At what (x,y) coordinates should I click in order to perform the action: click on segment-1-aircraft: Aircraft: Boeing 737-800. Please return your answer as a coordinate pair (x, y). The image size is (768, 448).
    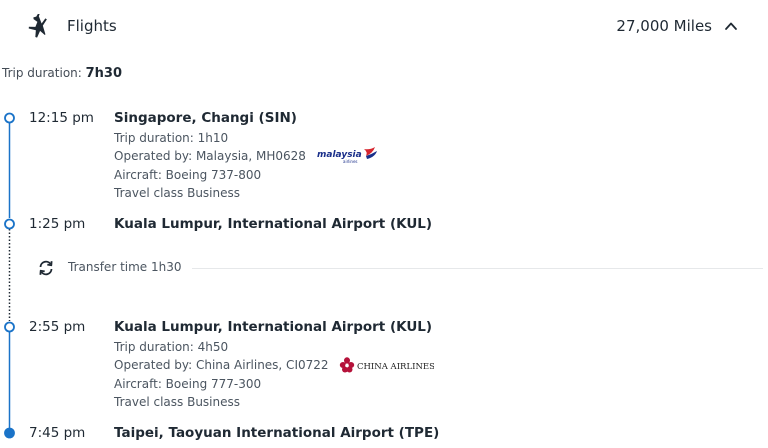
    Looking at the image, I should click on (188, 175).